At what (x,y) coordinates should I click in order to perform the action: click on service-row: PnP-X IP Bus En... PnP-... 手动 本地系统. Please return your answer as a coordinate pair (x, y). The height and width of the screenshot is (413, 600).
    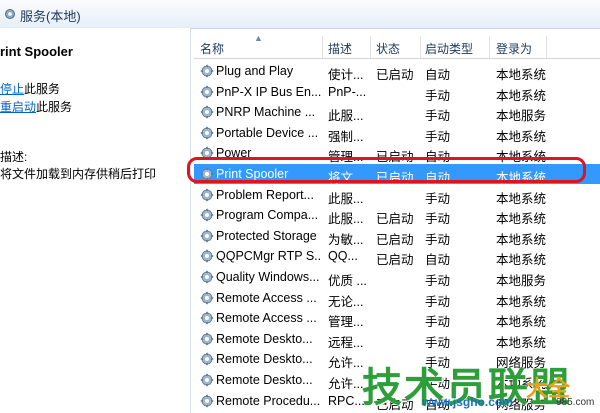
    Looking at the image, I should click on (397, 92).